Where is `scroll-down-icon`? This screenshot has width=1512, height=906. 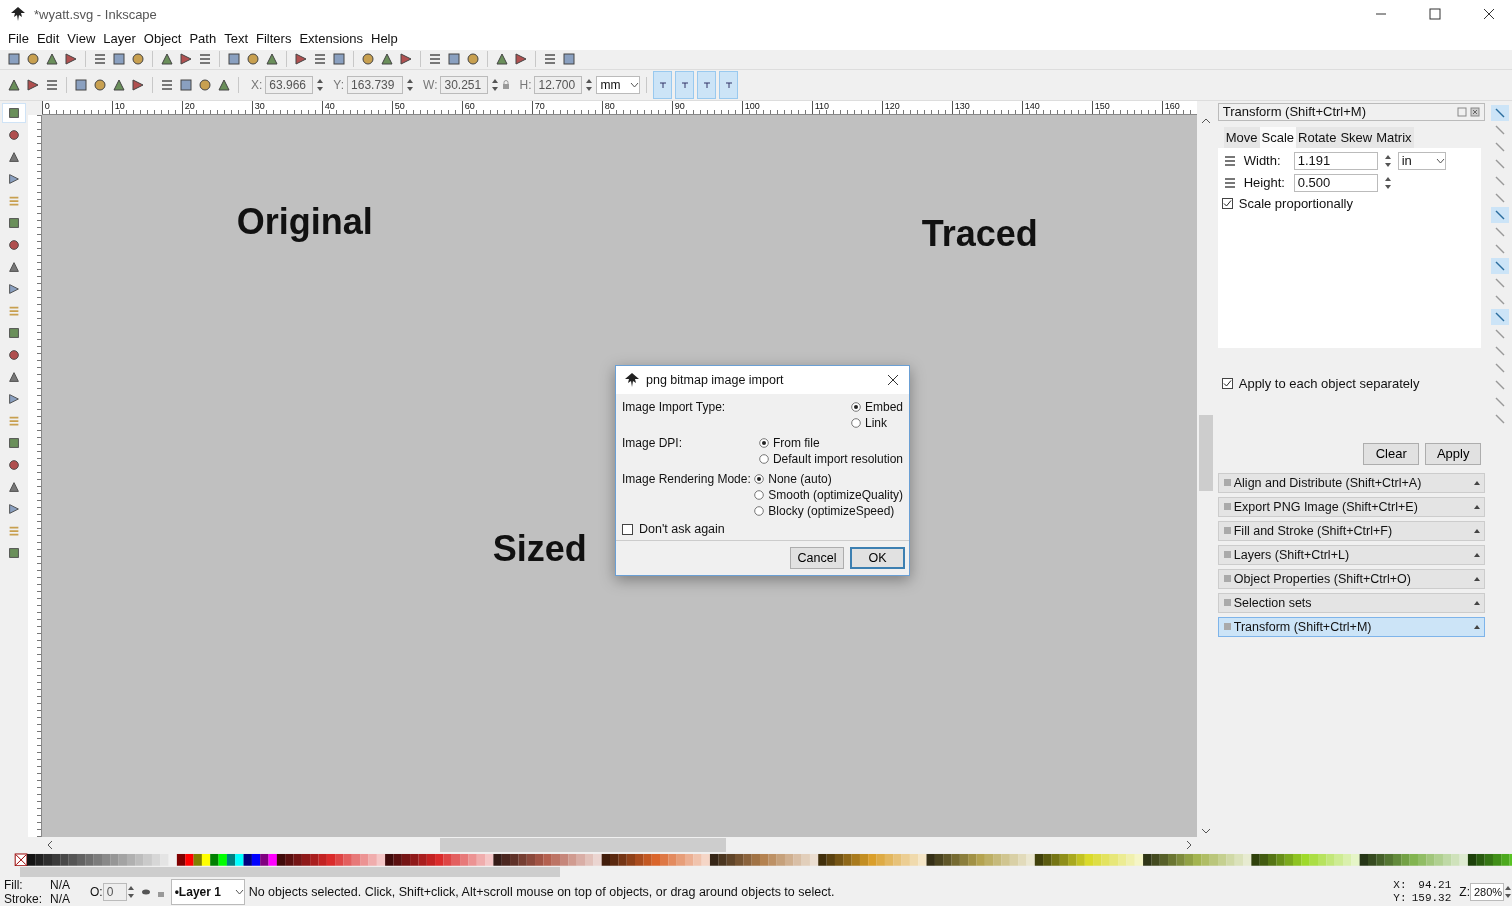 scroll-down-icon is located at coordinates (1205, 830).